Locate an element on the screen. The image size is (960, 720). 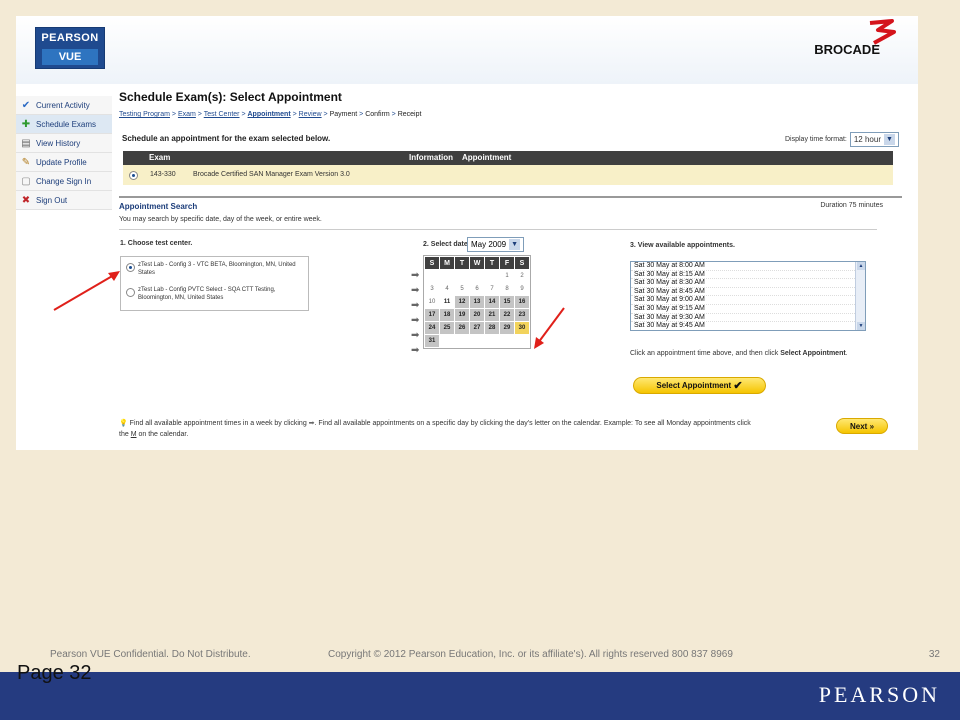
time-format-select: 12 hour ▼ is located at coordinates (874, 139).